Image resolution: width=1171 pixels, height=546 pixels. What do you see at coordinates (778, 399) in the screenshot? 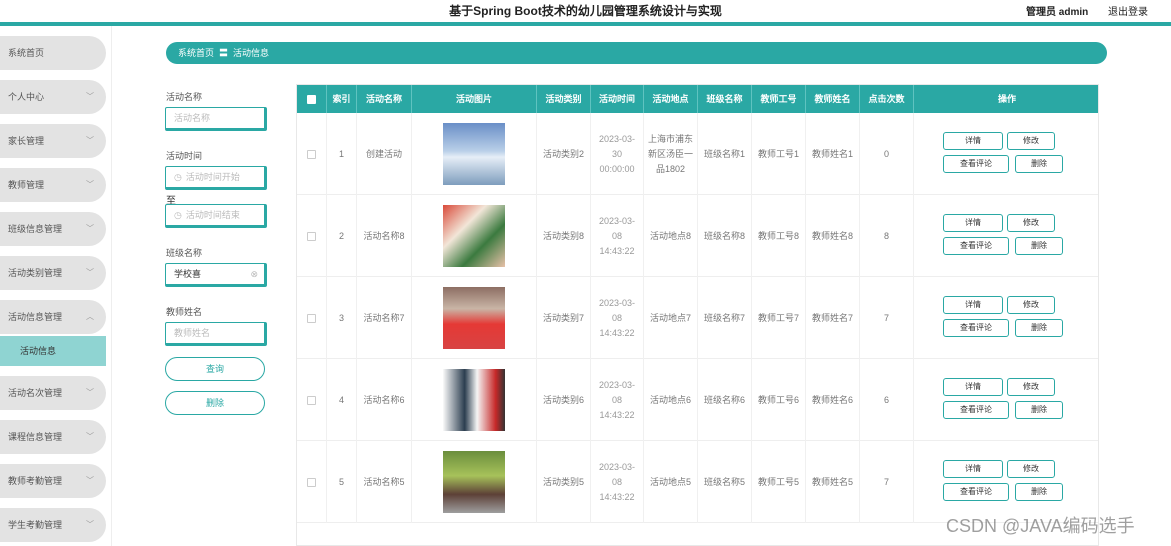
I see `row-teacher-no-text: 教师工号6` at bounding box center [778, 399].